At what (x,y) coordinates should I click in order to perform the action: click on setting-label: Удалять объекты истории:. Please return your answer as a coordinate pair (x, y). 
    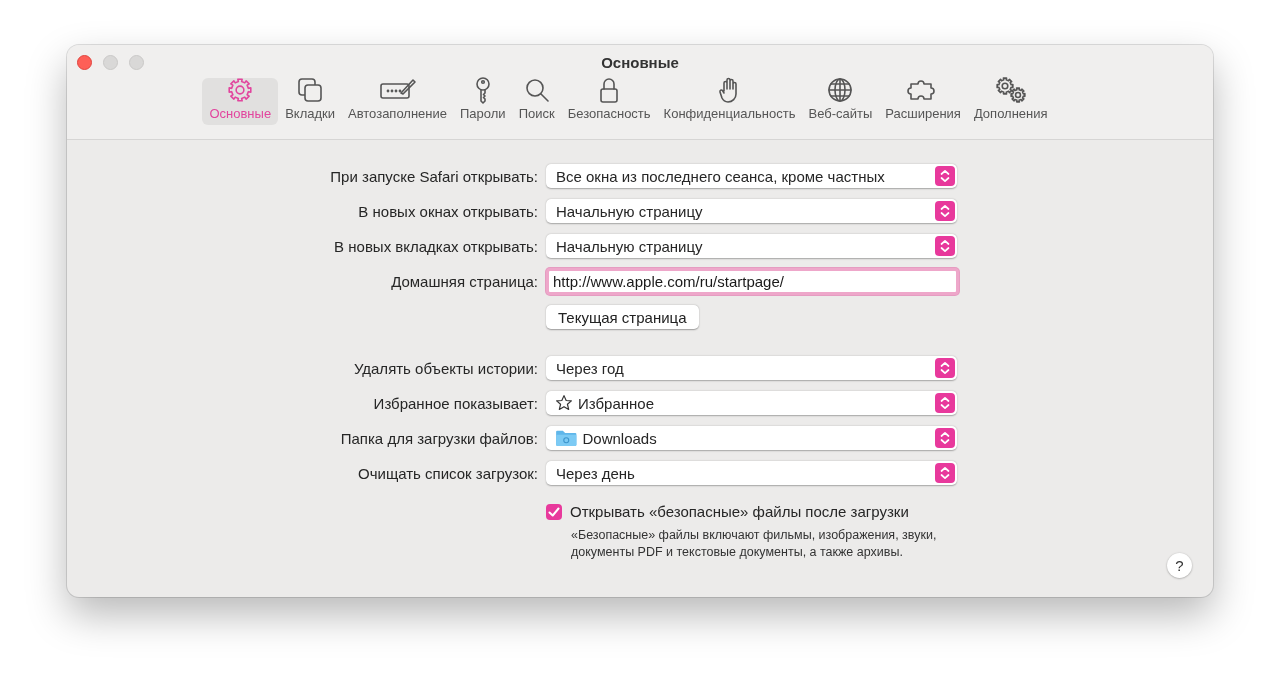
    Looking at the image, I should click on (445, 368).